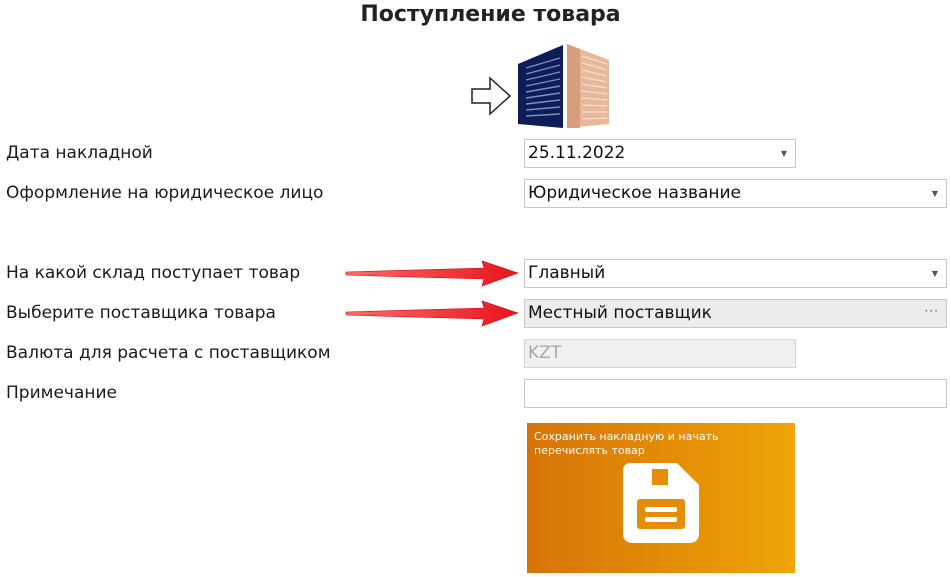 This screenshot has width=951, height=577. I want to click on invoice-date-field: 25.11.2022 ▼, so click(660, 153).